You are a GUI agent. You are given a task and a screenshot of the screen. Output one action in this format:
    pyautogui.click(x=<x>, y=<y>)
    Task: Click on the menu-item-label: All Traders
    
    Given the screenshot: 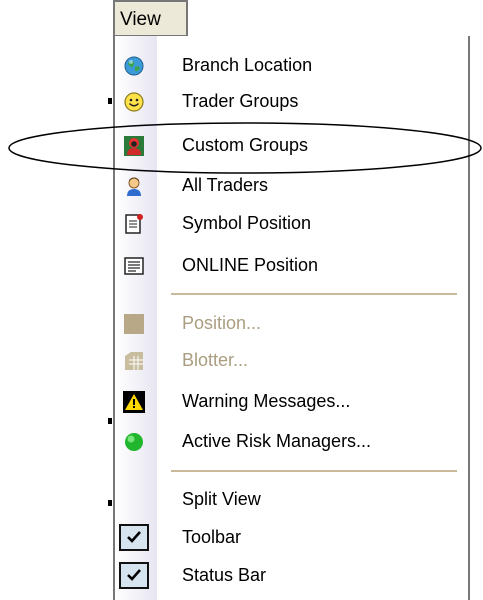 What is the action you would take?
    pyautogui.click(x=225, y=185)
    